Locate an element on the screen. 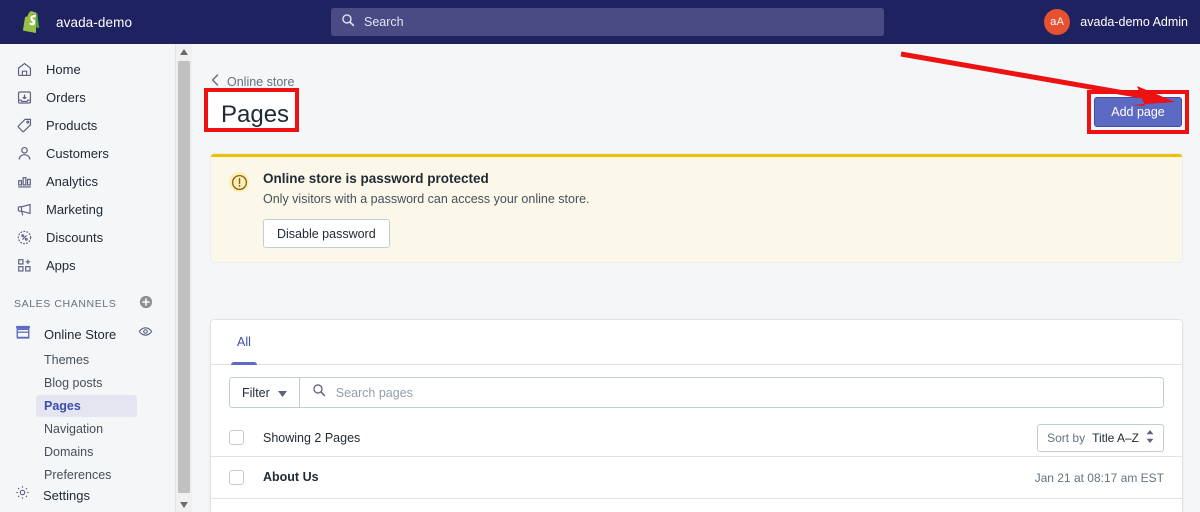  sidebar-item-products: Products is located at coordinates (87, 125).